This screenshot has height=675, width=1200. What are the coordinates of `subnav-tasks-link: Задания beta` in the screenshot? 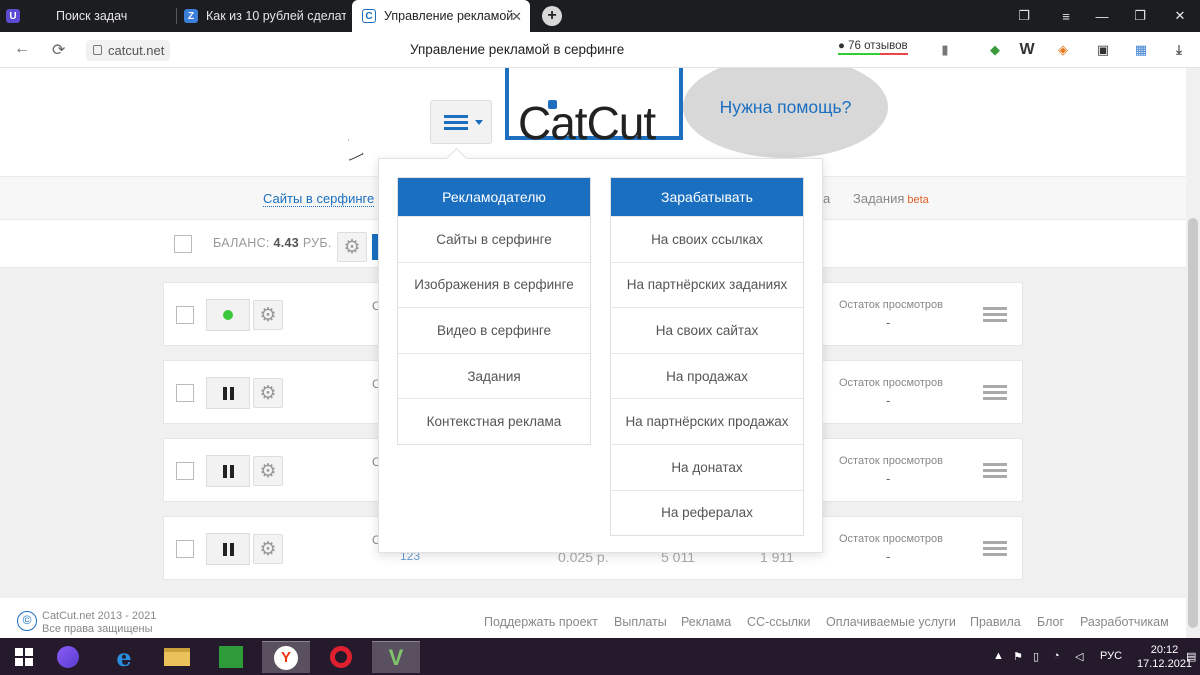 It's located at (891, 198).